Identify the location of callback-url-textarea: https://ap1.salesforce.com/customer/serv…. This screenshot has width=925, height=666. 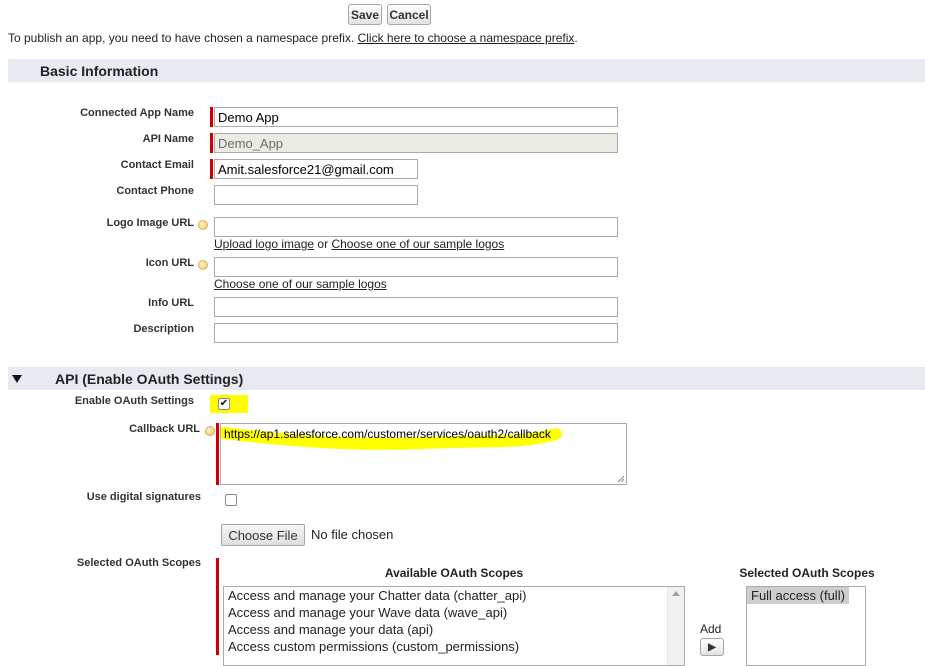
(423, 454).